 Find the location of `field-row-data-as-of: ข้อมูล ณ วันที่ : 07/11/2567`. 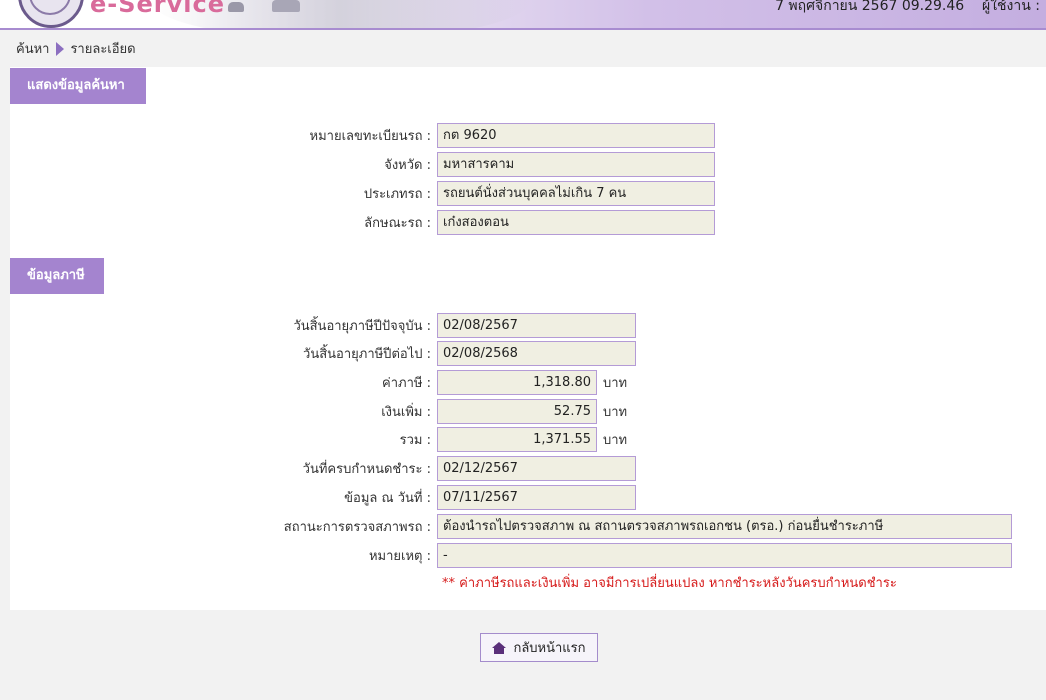

field-row-data-as-of: ข้อมูล ณ วันที่ : 07/11/2567 is located at coordinates (423, 497).